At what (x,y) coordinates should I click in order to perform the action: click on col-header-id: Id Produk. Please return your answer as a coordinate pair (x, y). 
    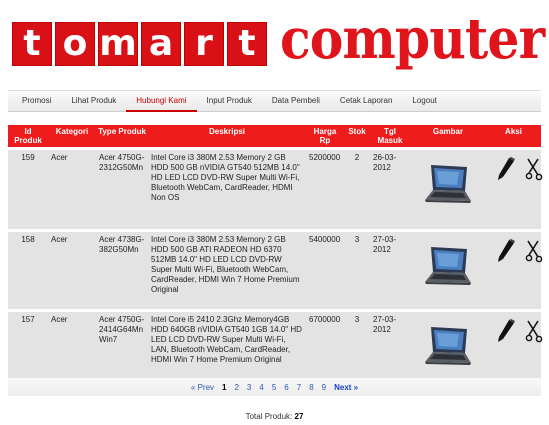
    Looking at the image, I should click on (28, 137).